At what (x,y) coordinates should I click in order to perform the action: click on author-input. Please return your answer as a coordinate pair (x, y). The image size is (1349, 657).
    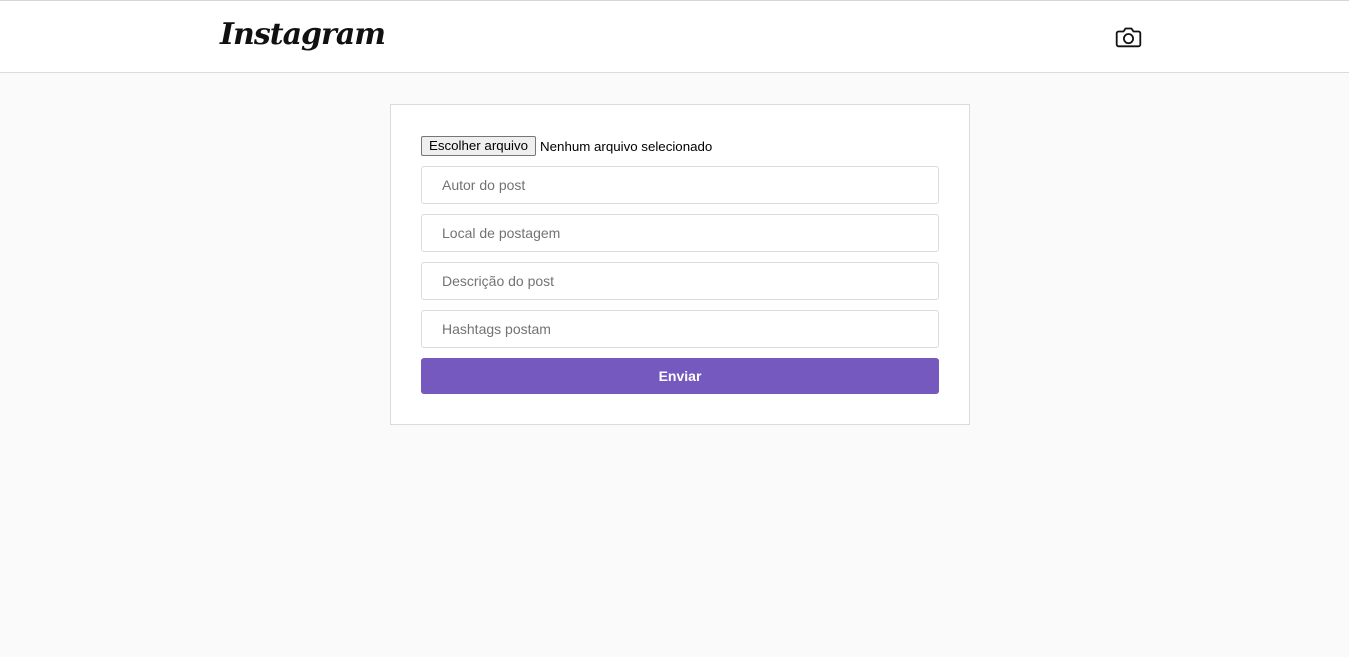
    Looking at the image, I should click on (680, 185).